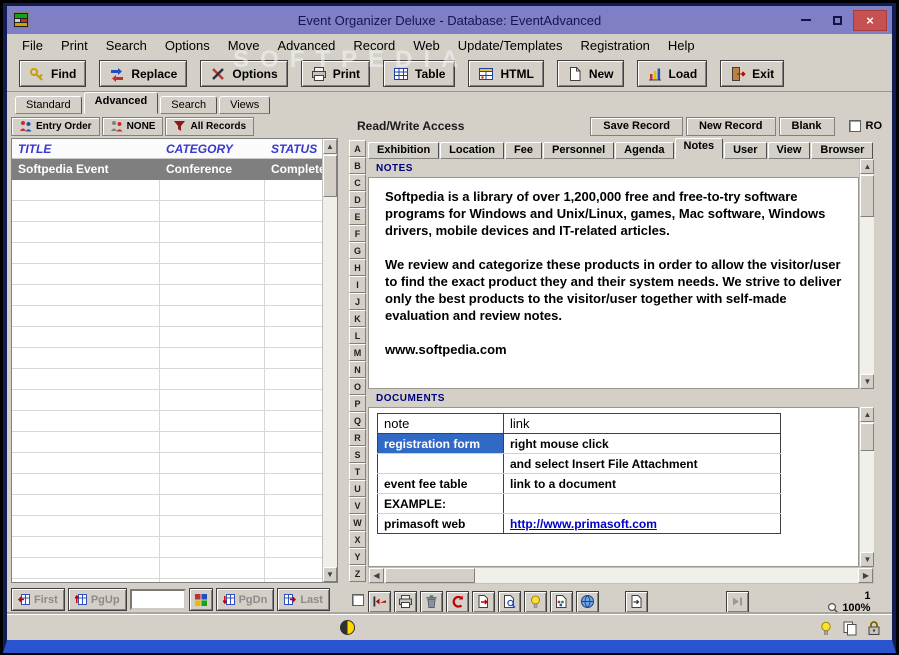 This screenshot has height=655, width=899. What do you see at coordinates (644, 150) in the screenshot?
I see `tab-agenda: Agenda` at bounding box center [644, 150].